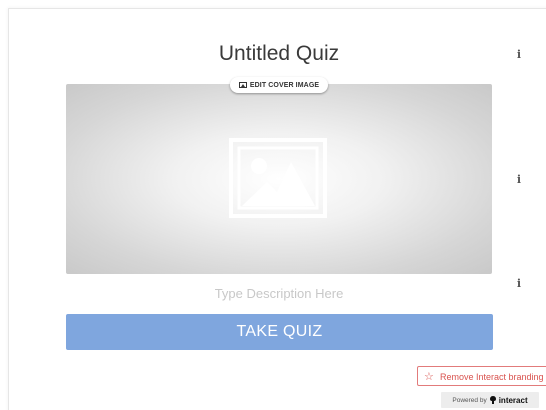 The height and width of the screenshot is (410, 546). Describe the element at coordinates (519, 284) in the screenshot. I see `description-info-icon: i` at that location.